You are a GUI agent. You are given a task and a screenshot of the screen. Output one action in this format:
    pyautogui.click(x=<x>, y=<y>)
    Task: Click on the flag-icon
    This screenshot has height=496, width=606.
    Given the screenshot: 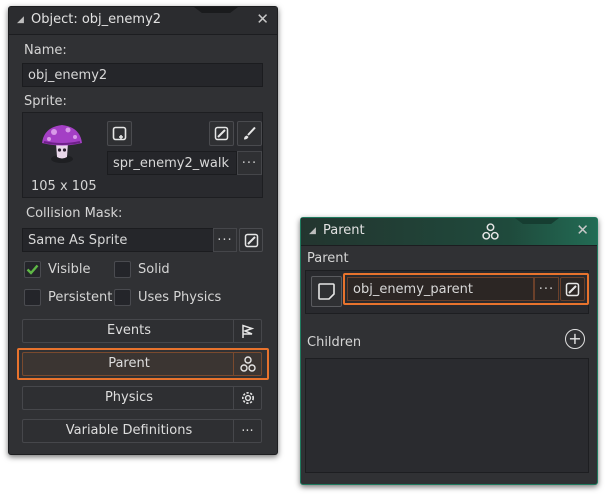 What is the action you would take?
    pyautogui.click(x=248, y=330)
    